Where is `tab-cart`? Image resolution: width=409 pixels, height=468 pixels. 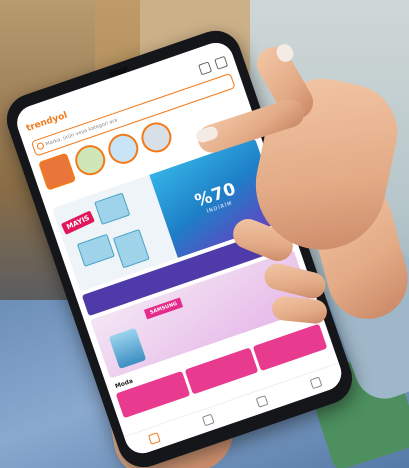
tab-cart is located at coordinates (262, 401).